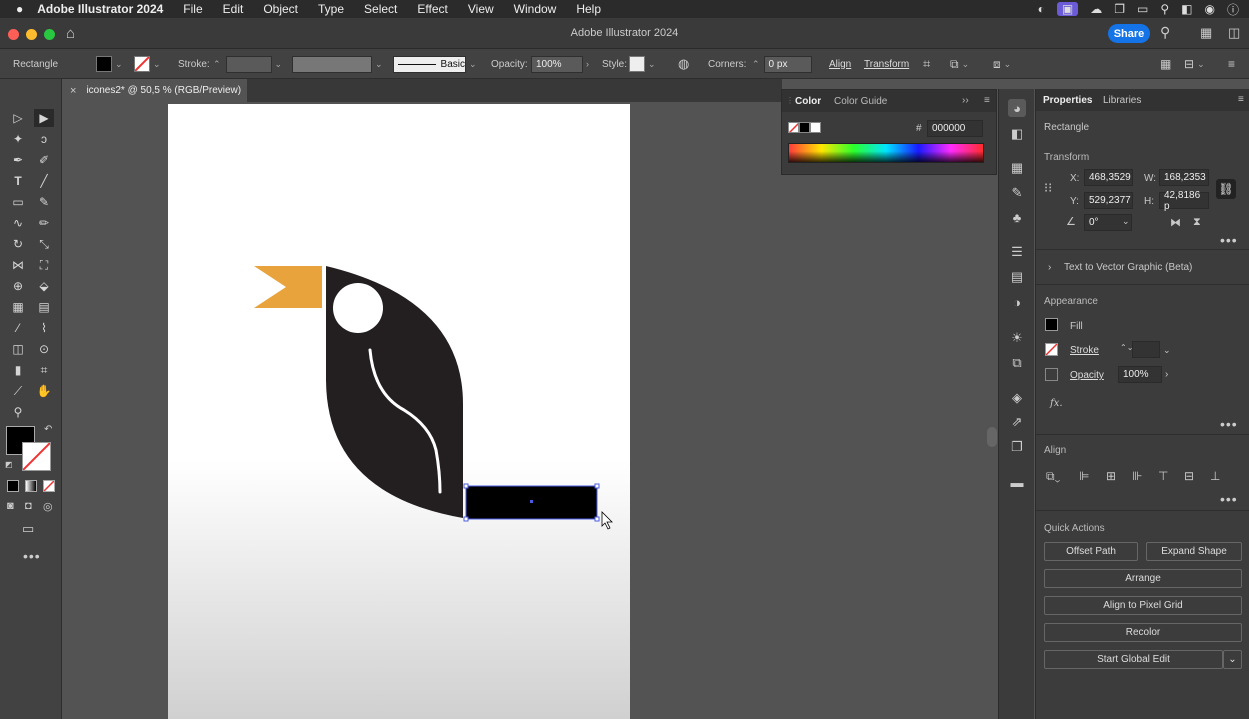 The image size is (1249, 719). Describe the element at coordinates (380, 9) in the screenshot. I see `menu-select: Select` at that location.